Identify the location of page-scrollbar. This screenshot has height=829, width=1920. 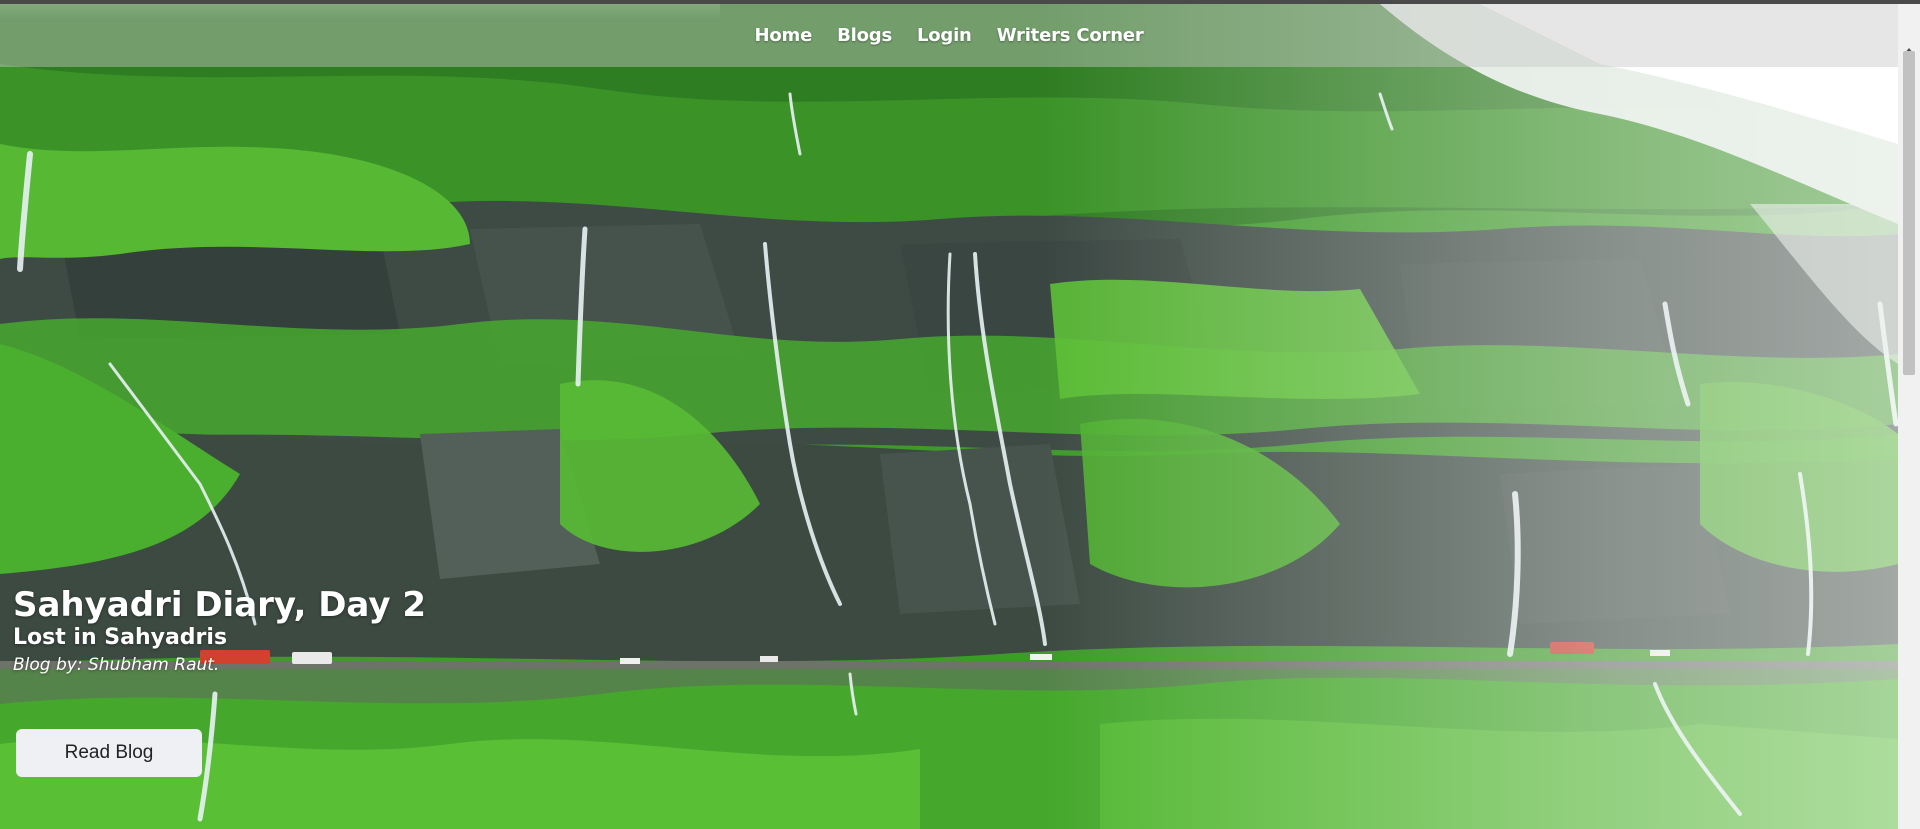
(1909, 416).